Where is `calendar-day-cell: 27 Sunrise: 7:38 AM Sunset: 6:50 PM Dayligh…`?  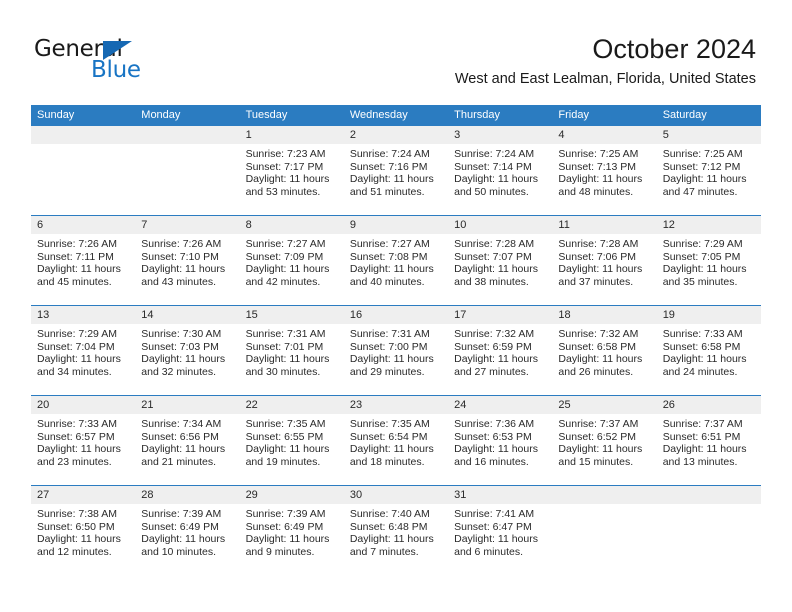 calendar-day-cell: 27 Sunrise: 7:38 AM Sunset: 6:50 PM Dayligh… is located at coordinates (83, 530).